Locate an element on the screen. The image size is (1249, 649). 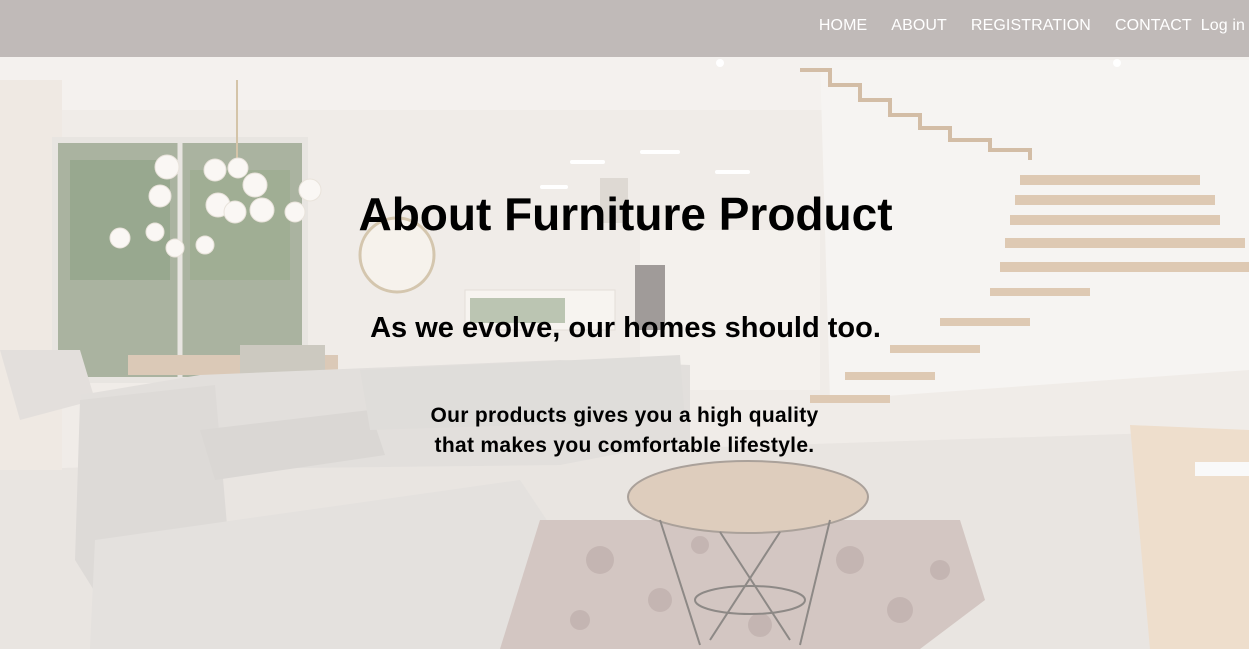
nav-home-link: HOME is located at coordinates (843, 26).